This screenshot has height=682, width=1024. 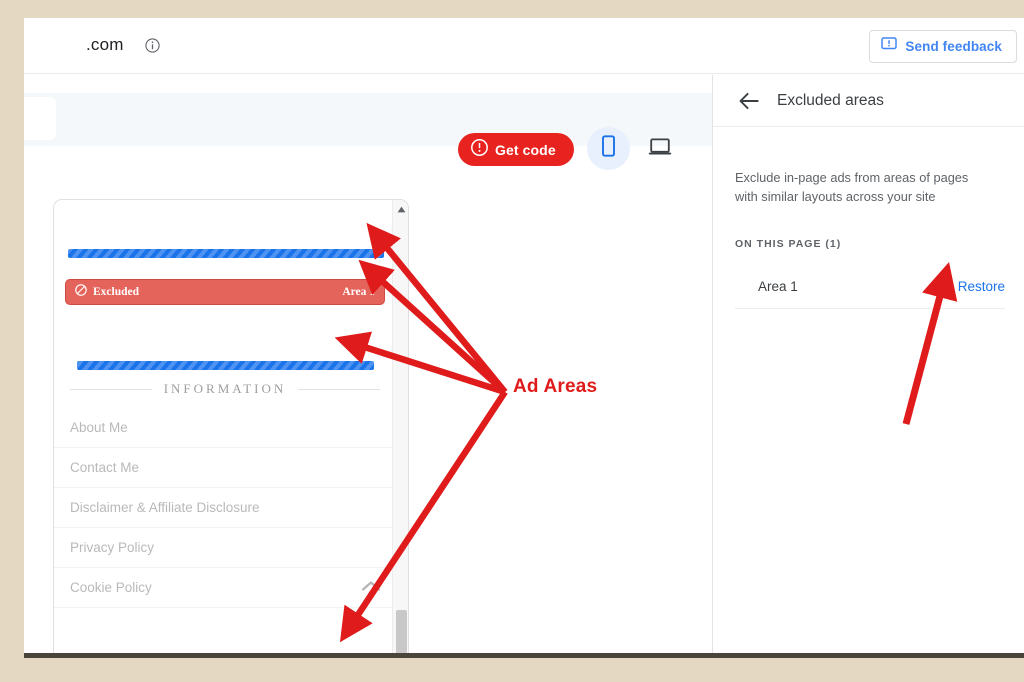 I want to click on panel-header: Excluded areas, so click(x=868, y=101).